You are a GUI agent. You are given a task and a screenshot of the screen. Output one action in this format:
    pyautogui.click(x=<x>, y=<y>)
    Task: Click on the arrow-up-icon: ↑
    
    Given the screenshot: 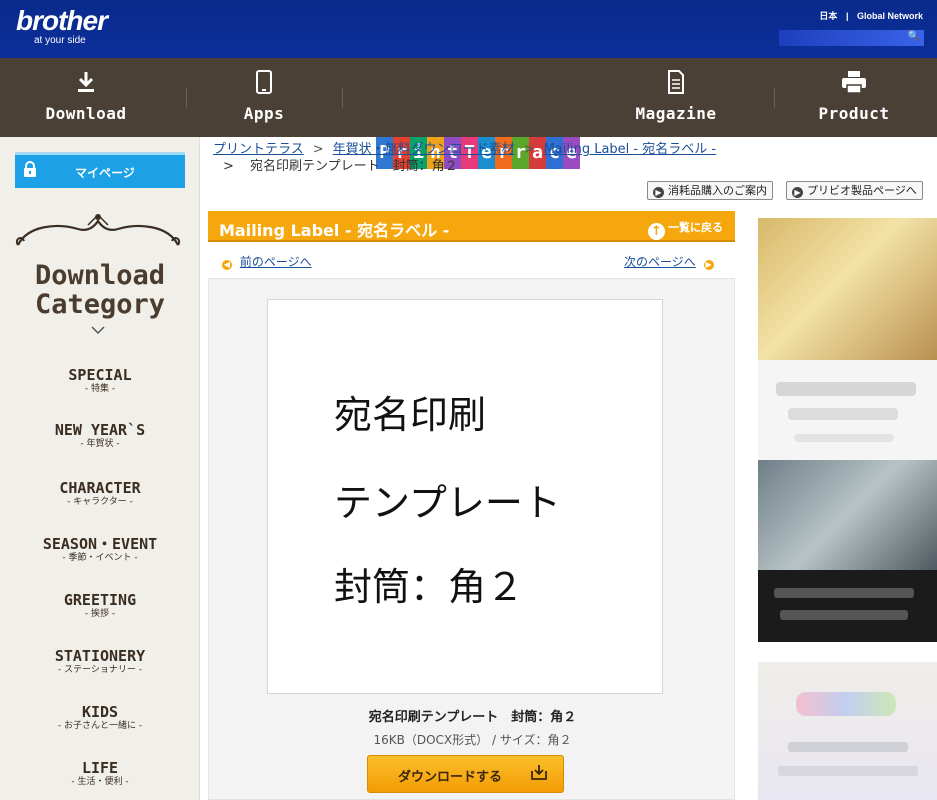 What is the action you would take?
    pyautogui.click(x=656, y=231)
    